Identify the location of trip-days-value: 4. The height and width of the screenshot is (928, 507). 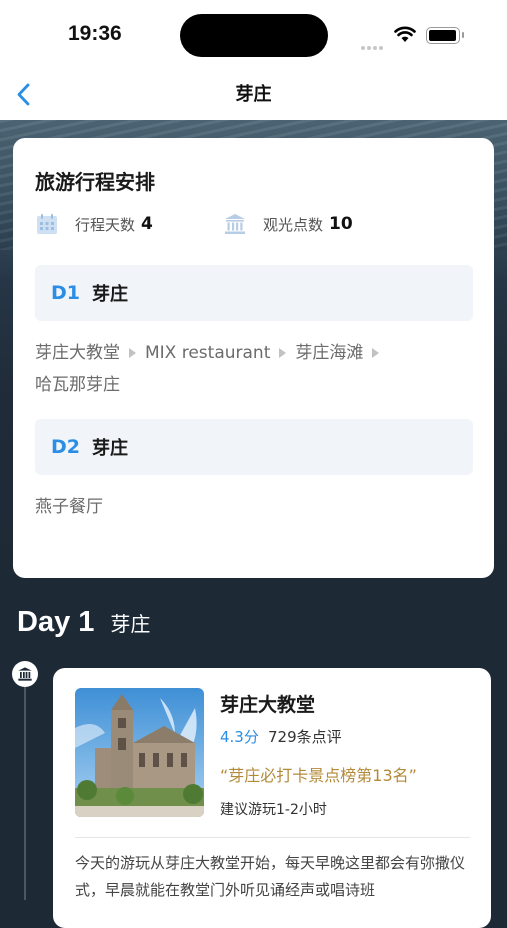
(147, 224).